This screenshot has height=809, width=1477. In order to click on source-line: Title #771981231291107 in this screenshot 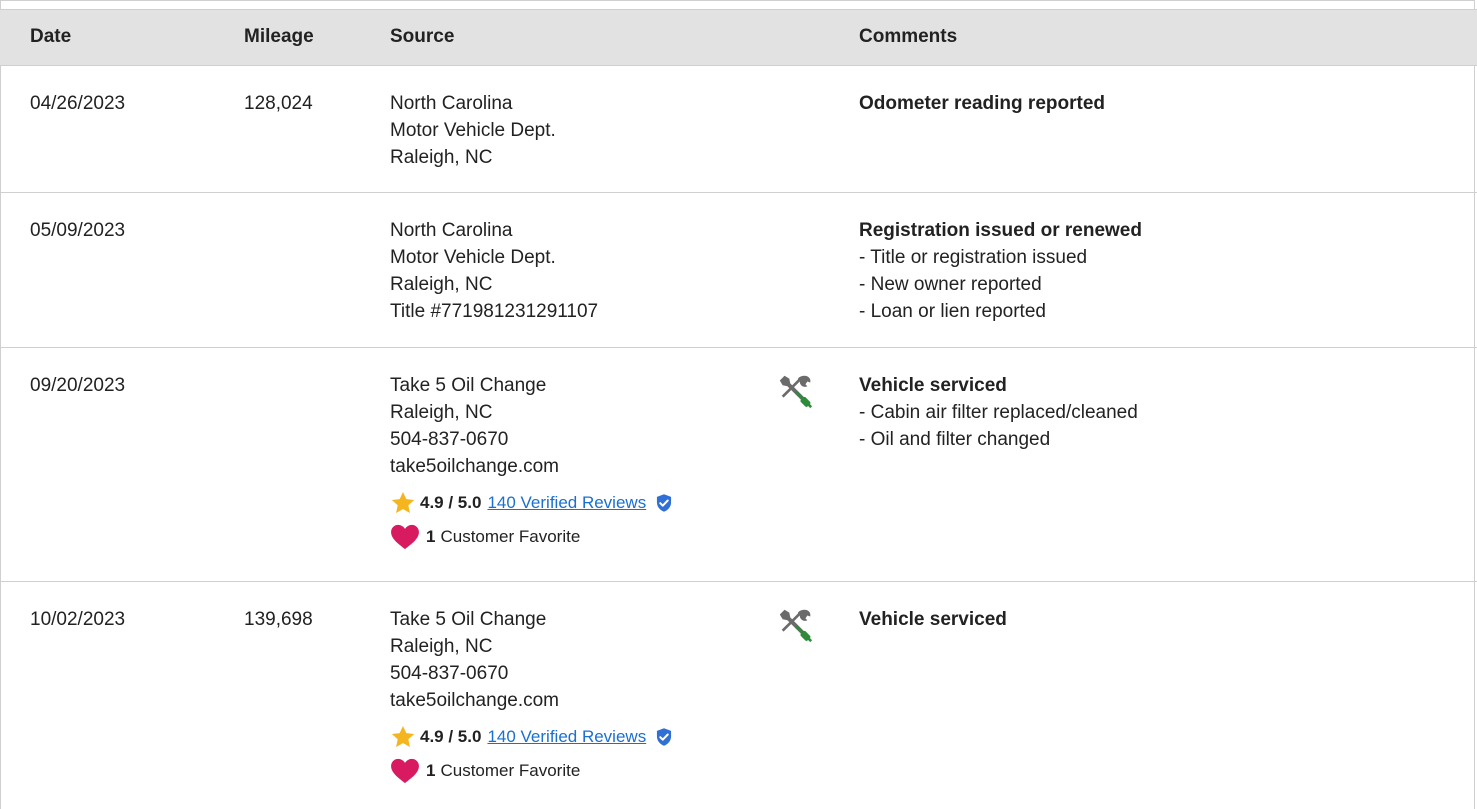, I will do `click(494, 311)`.